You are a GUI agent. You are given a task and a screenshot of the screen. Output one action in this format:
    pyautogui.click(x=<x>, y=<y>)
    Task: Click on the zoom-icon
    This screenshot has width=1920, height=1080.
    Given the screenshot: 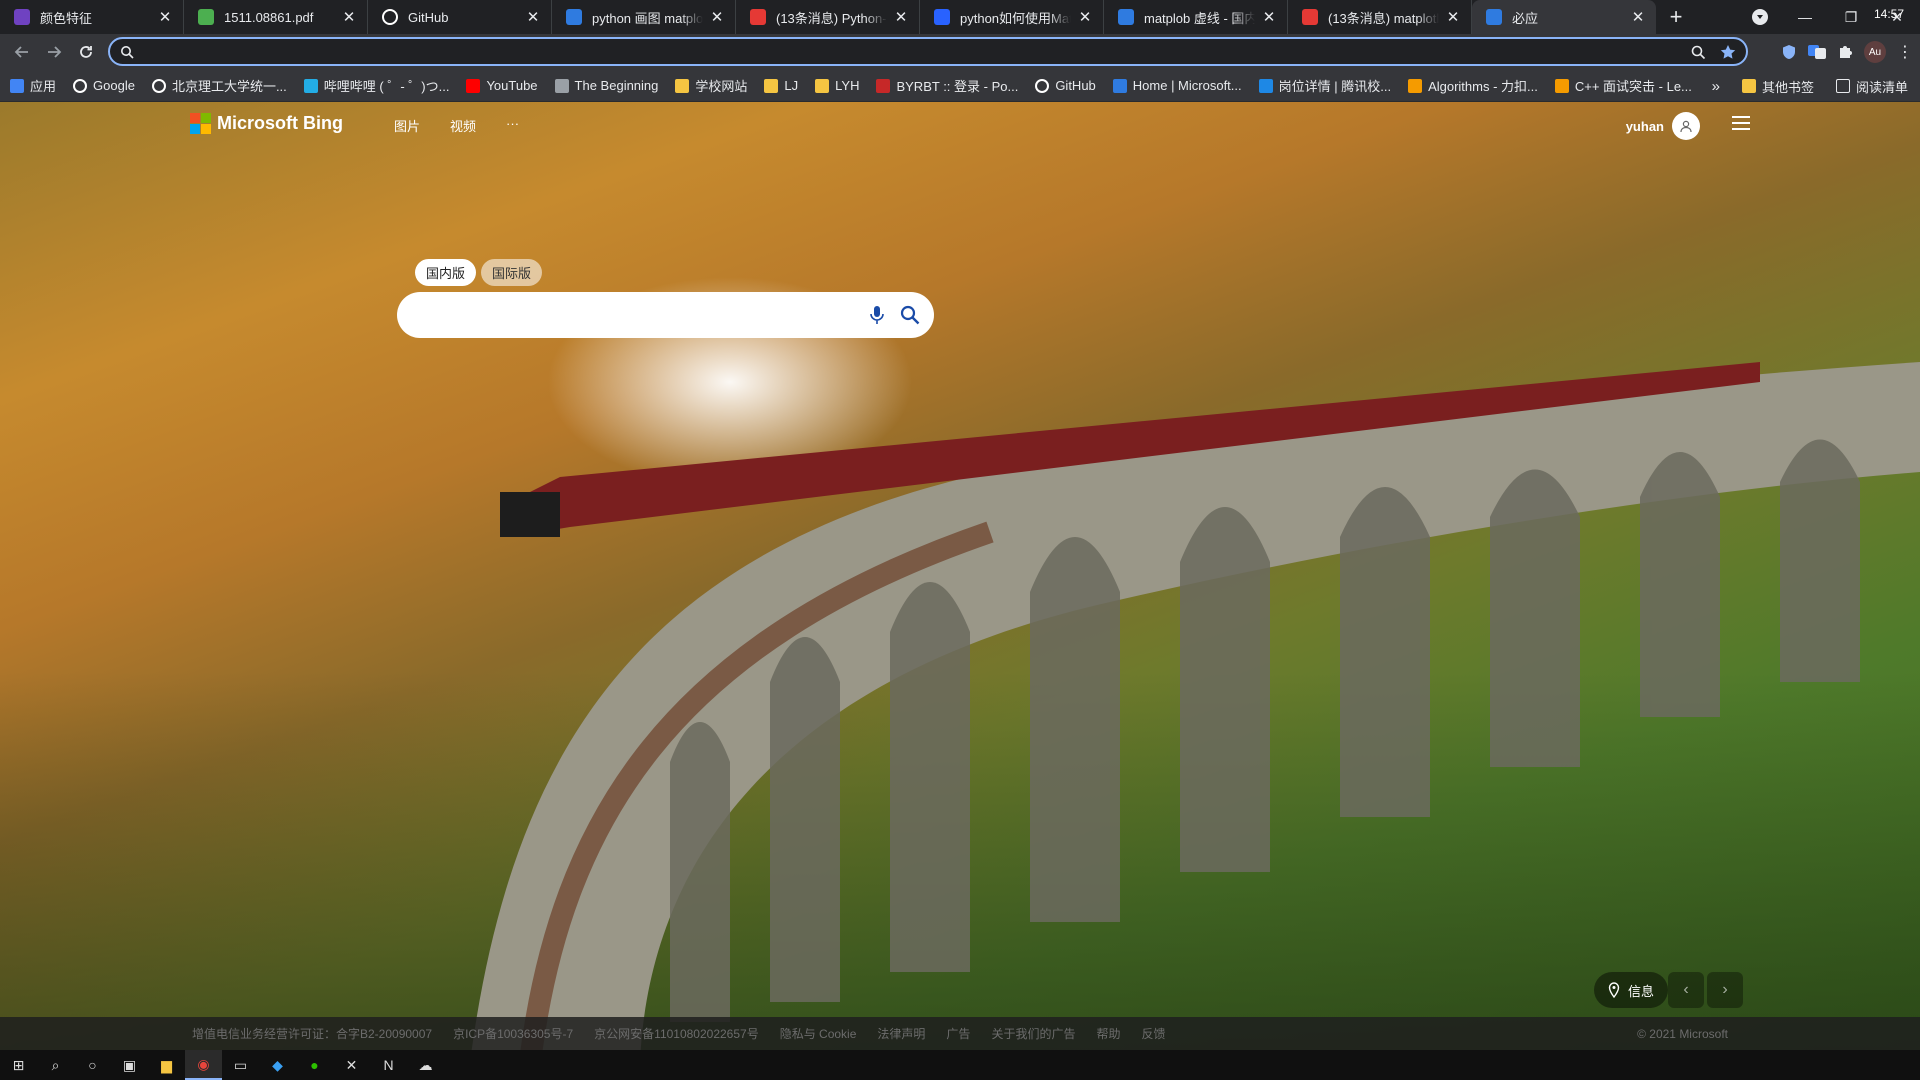 What is the action you would take?
    pyautogui.click(x=1698, y=52)
    